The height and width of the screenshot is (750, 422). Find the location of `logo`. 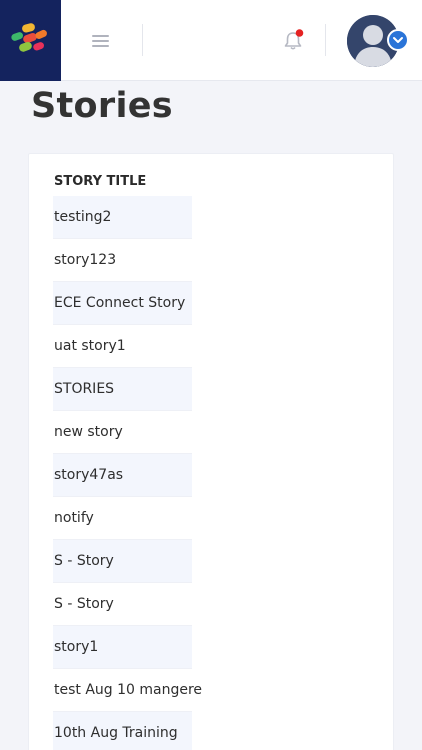

logo is located at coordinates (30, 40).